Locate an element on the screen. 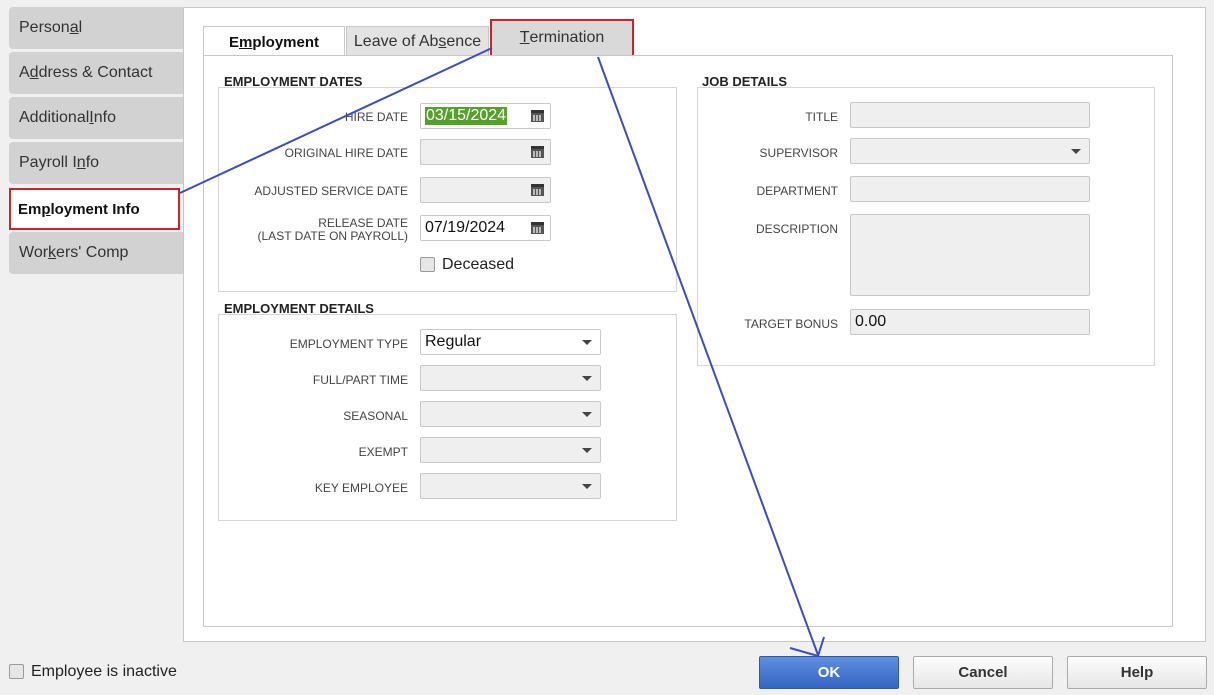 Image resolution: width=1214 pixels, height=695 pixels. deceased-label: Deceased is located at coordinates (478, 264).